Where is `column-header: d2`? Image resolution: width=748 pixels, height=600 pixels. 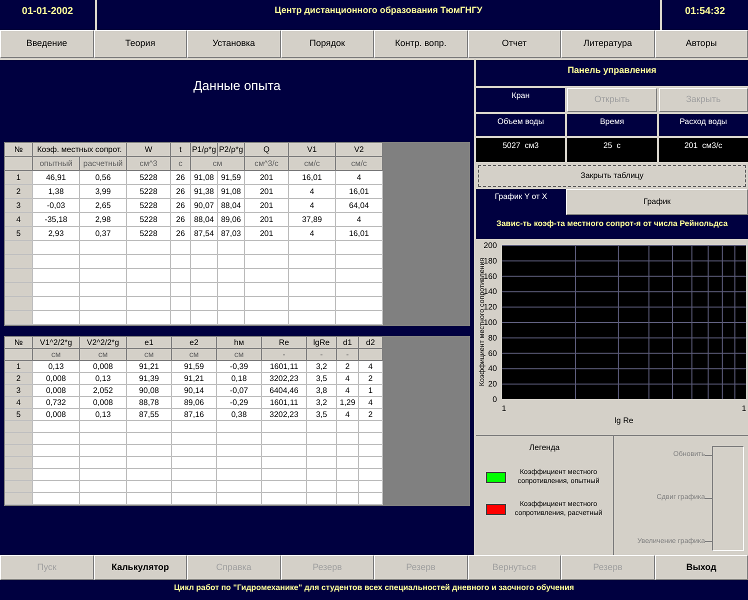 column-header: d2 is located at coordinates (371, 343).